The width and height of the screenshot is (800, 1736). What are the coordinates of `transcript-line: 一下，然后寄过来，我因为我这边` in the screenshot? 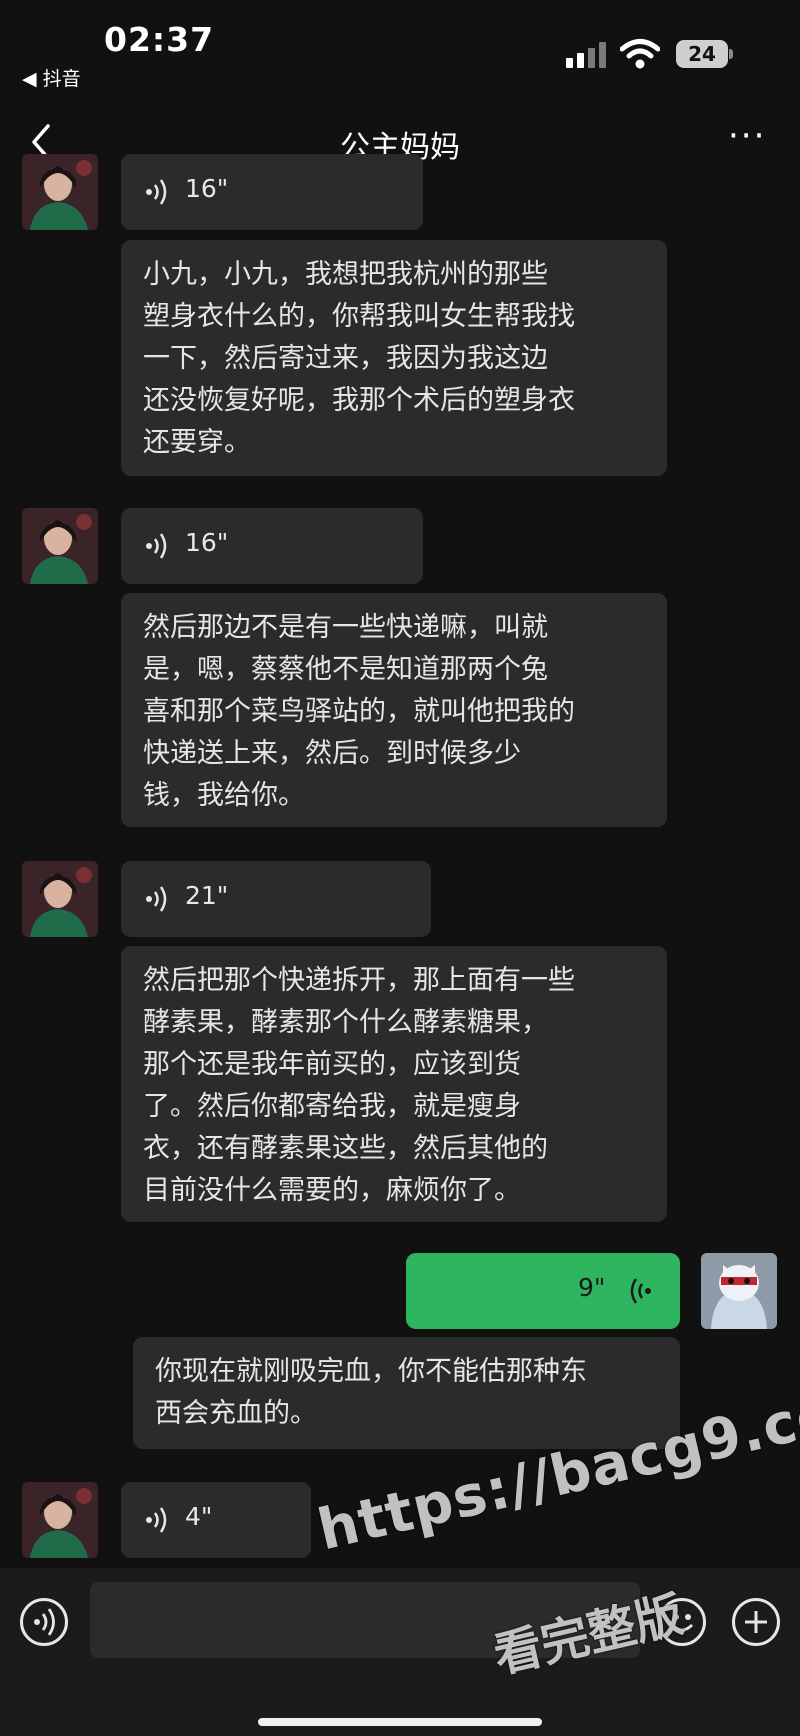 It's located at (345, 358).